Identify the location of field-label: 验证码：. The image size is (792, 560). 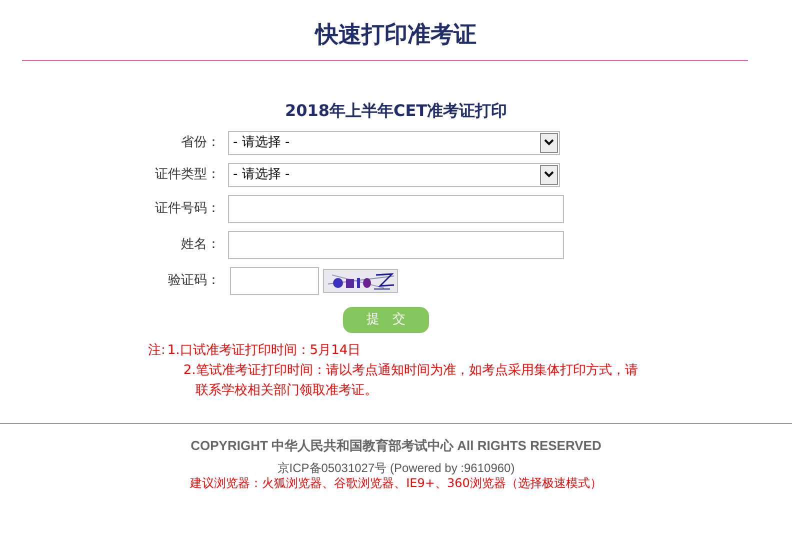
(194, 281).